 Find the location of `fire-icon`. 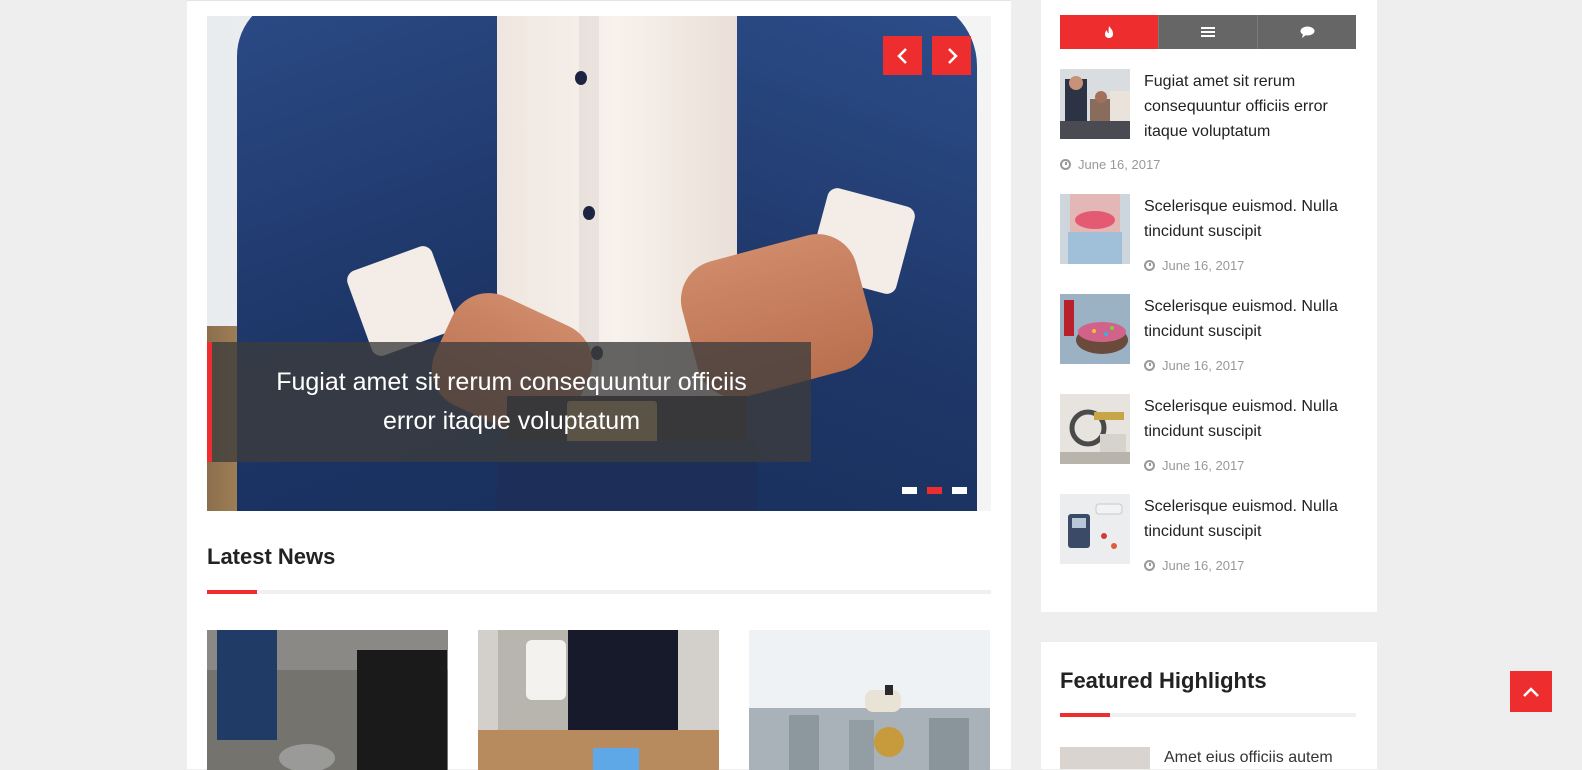

fire-icon is located at coordinates (1109, 32).